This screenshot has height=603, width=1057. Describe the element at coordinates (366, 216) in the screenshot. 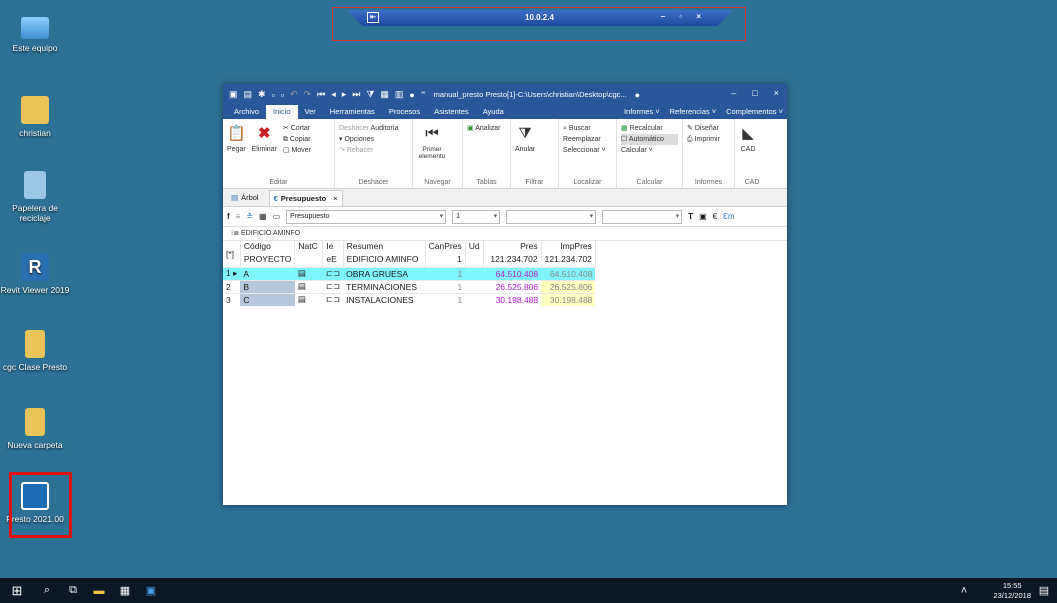

I see `view-select: Presupuesto` at that location.